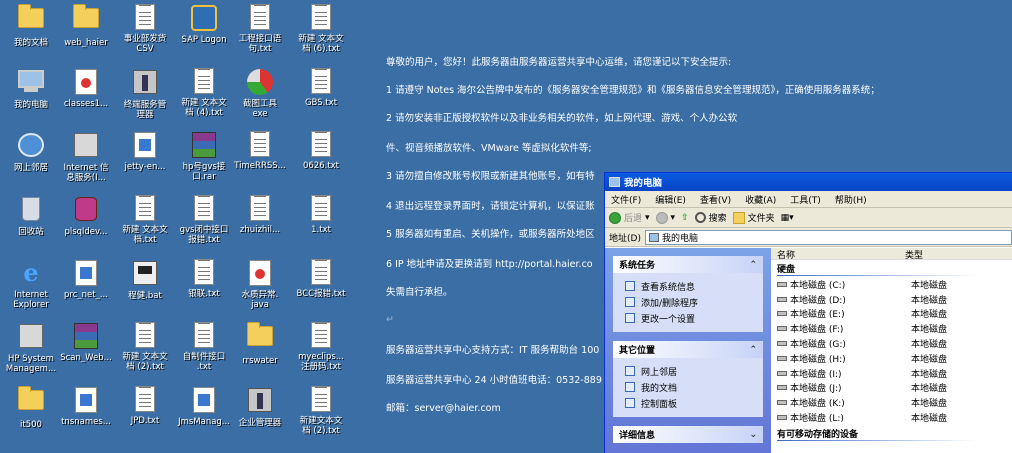 The image size is (1012, 453). Describe the element at coordinates (710, 217) in the screenshot. I see `search-button: 搜索` at that location.